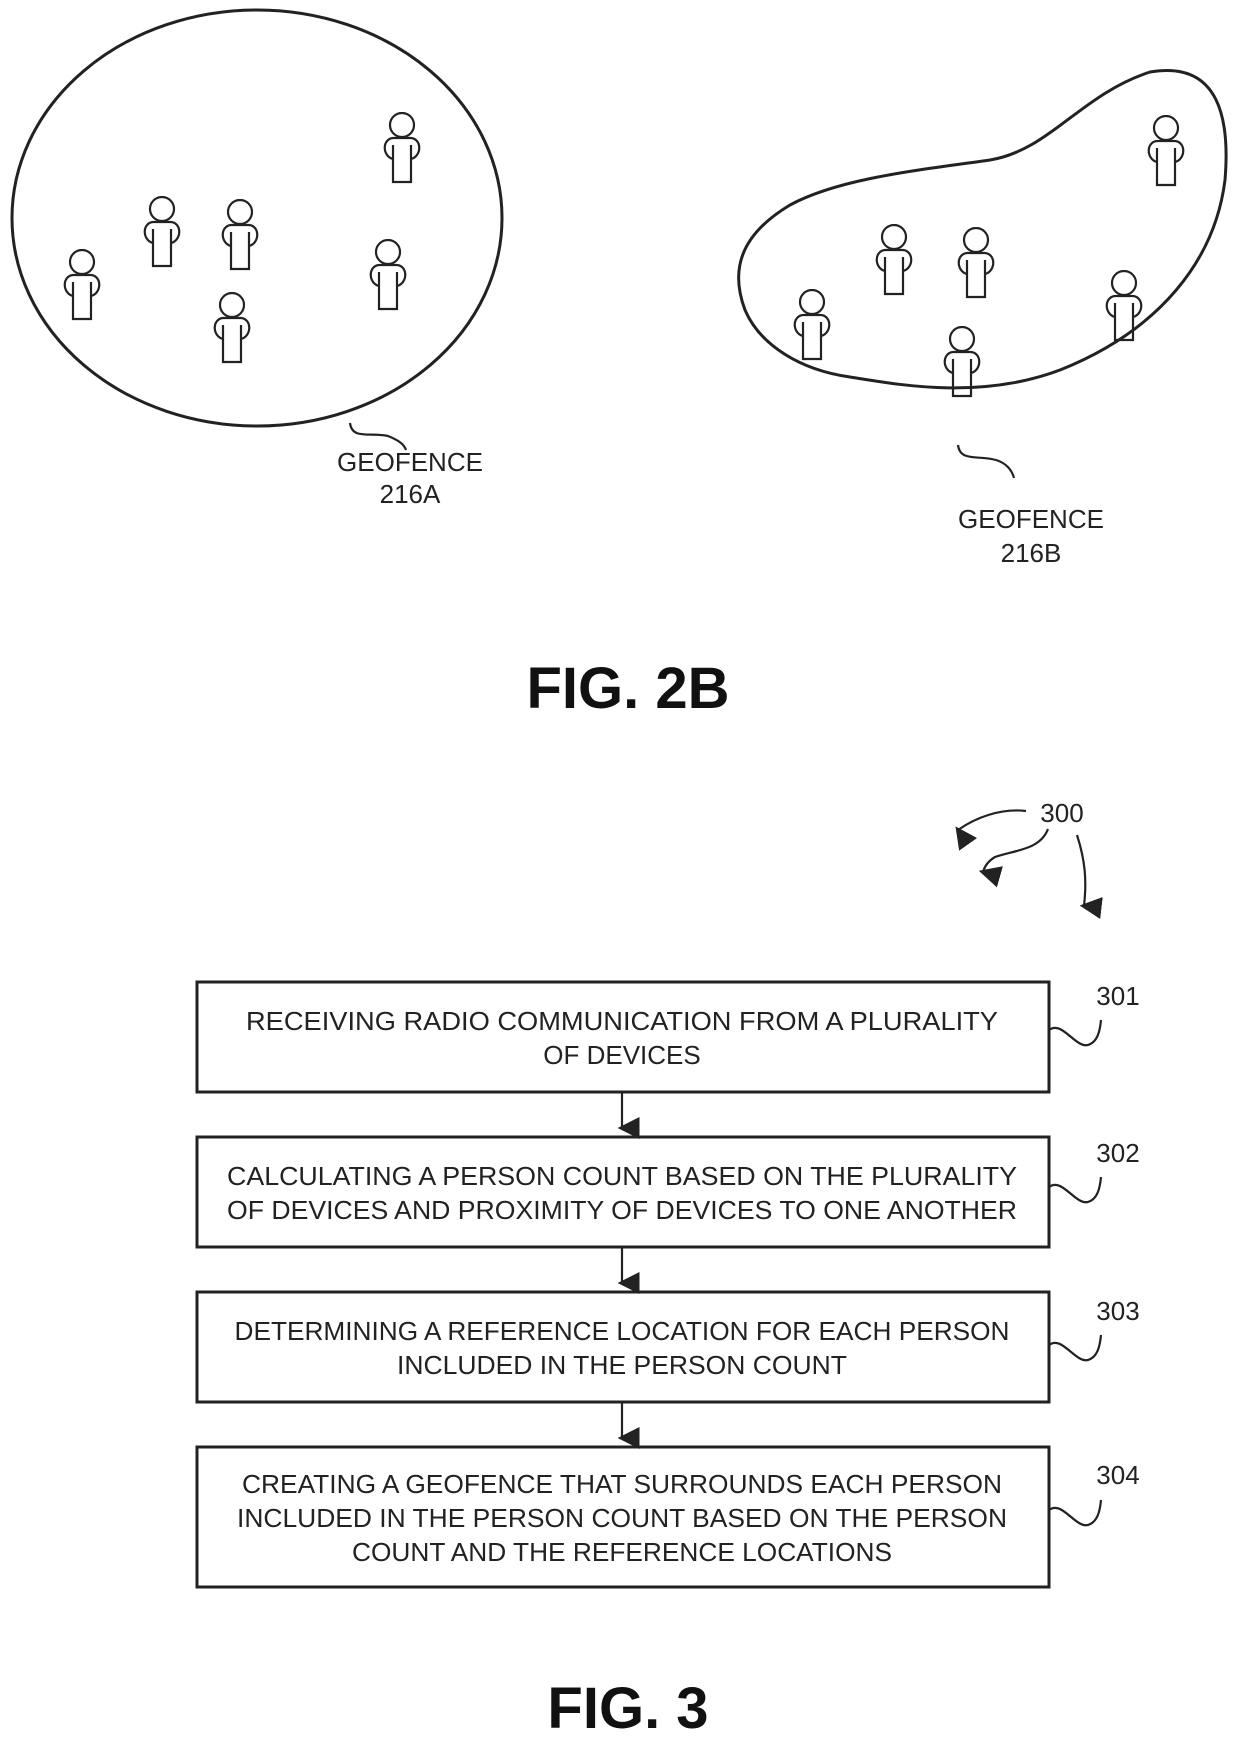  Describe the element at coordinates (627, 1708) in the screenshot. I see `fig-3-caption: FIG. 3` at that location.